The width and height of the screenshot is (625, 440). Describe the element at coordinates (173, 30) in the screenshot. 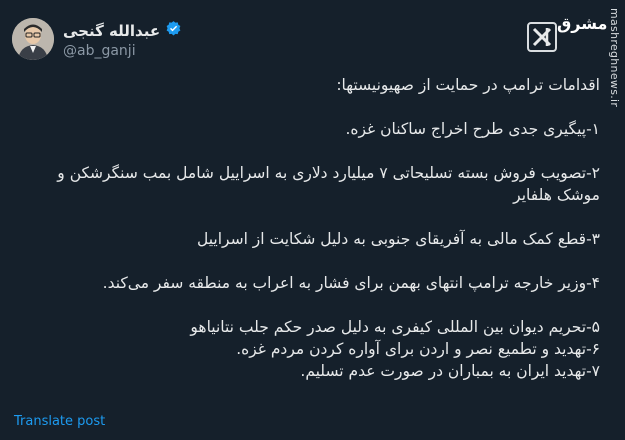

I see `verified-badge-icon` at that location.